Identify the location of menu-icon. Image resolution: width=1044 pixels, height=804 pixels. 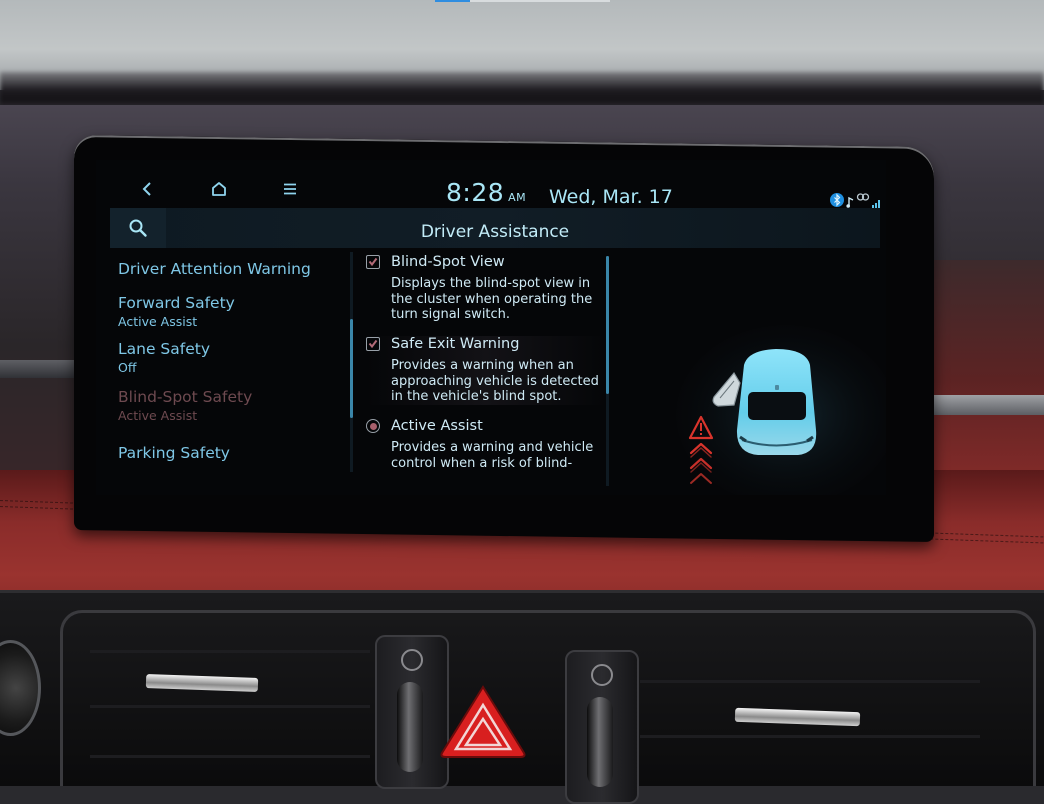
(290, 189).